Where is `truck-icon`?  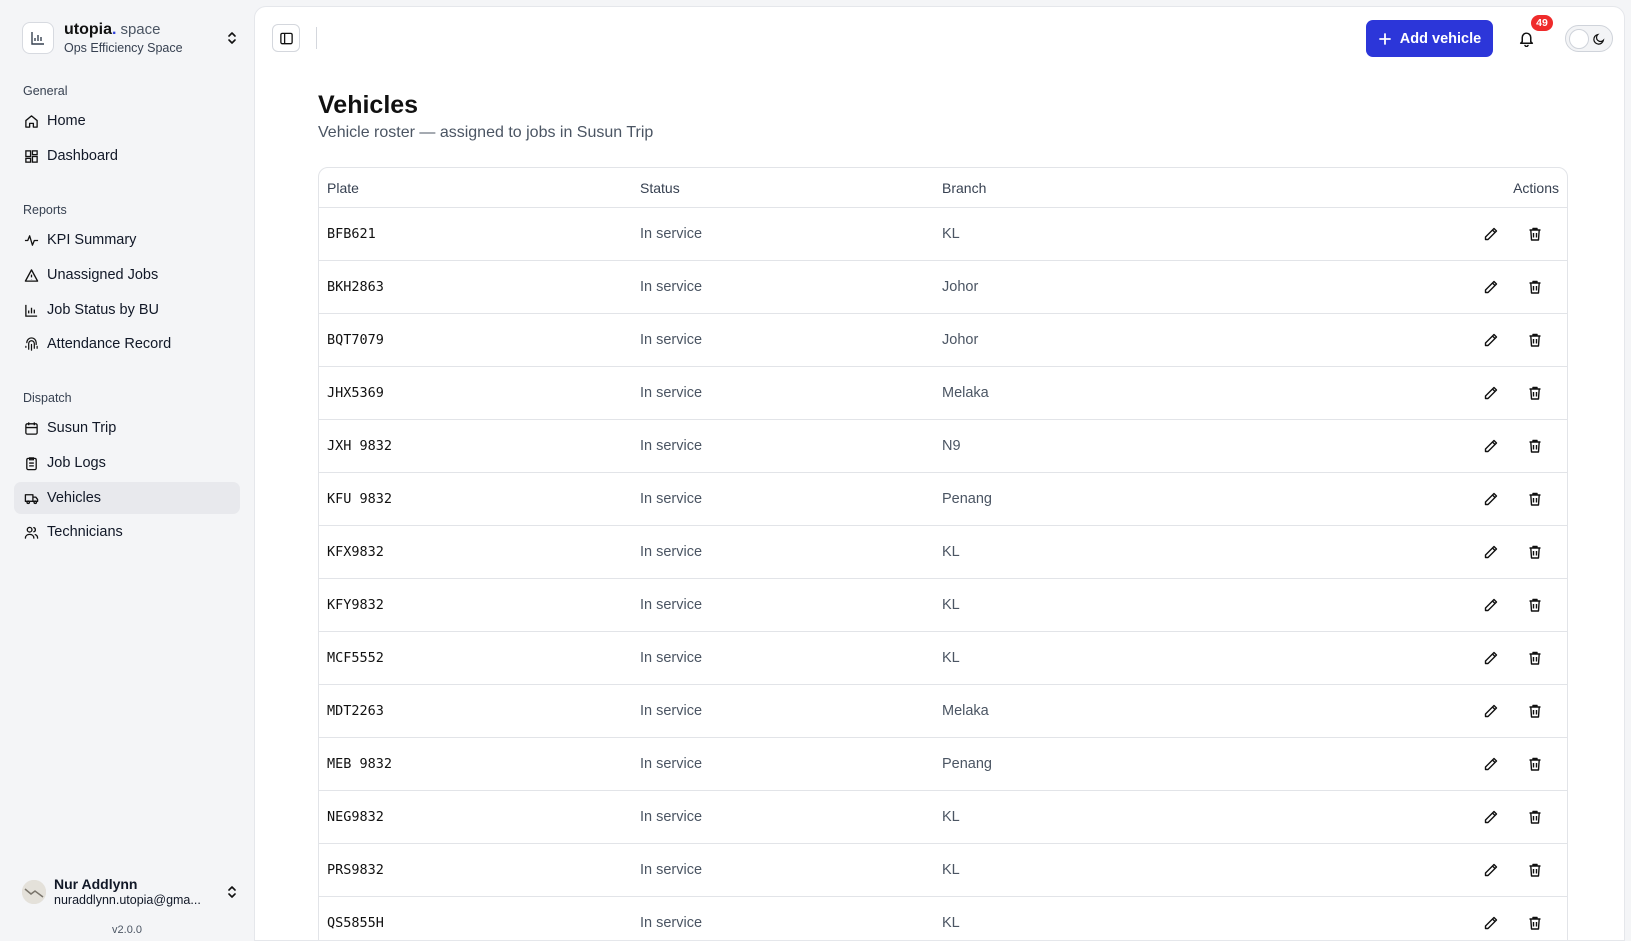 truck-icon is located at coordinates (31, 498).